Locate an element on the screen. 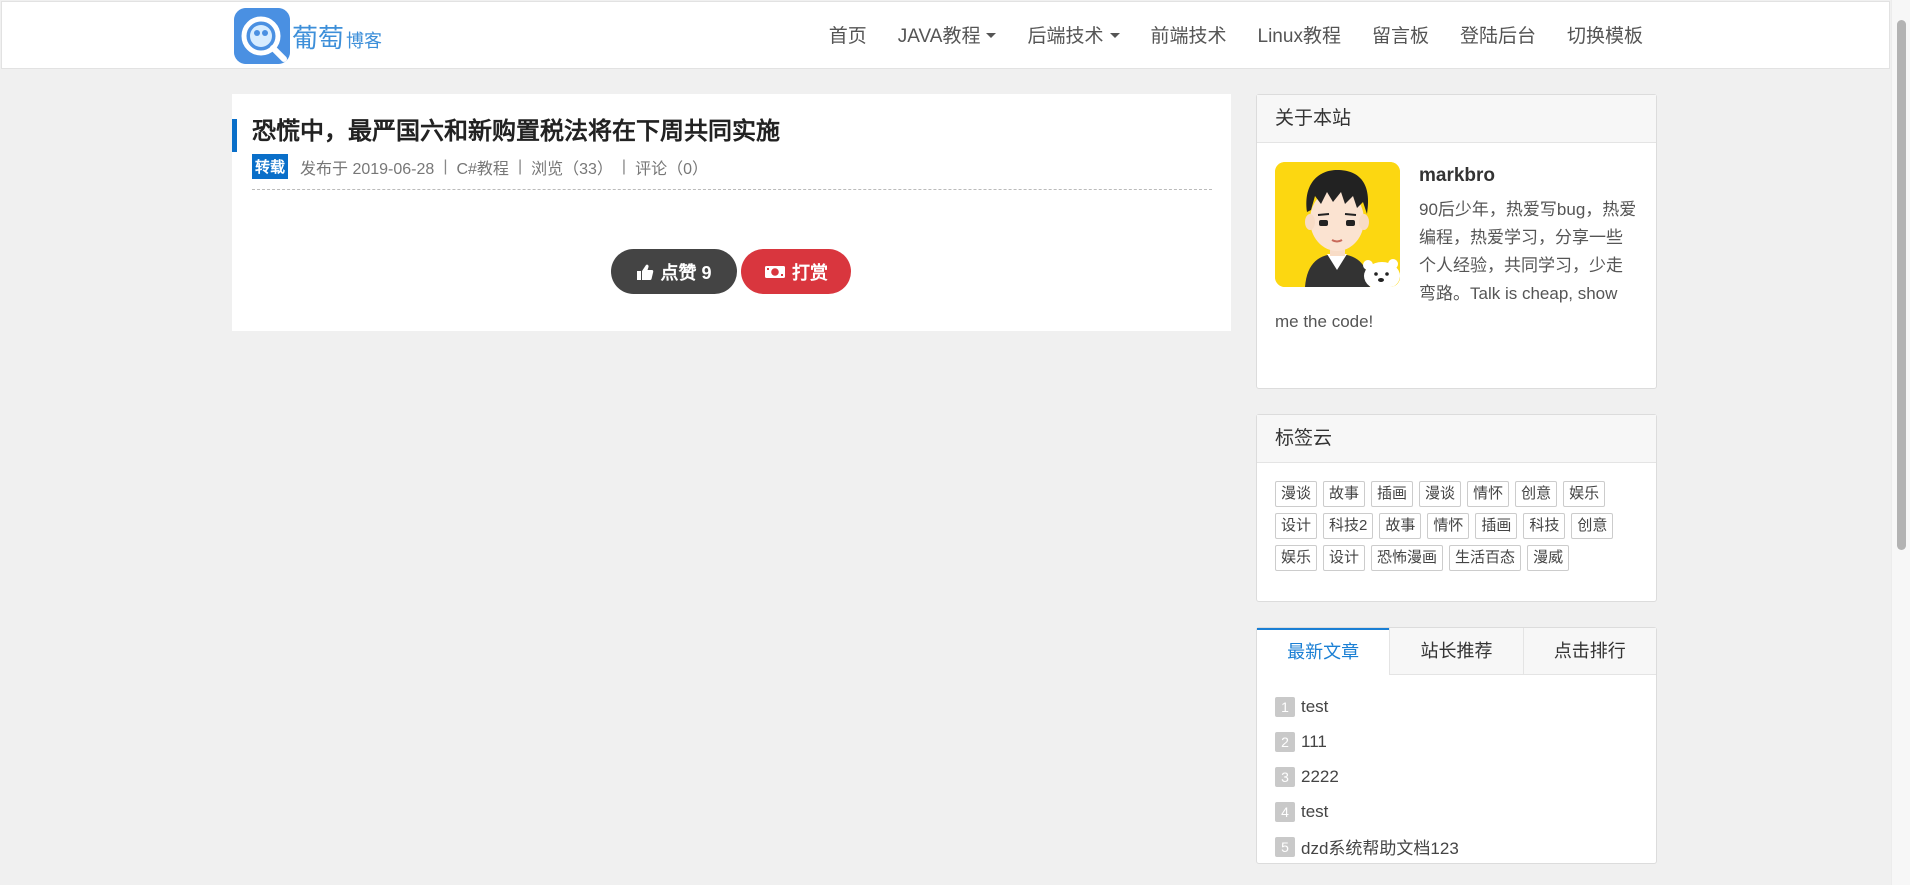 The height and width of the screenshot is (885, 1910). nav-item-switch-template: 切换模板 is located at coordinates (1605, 34).